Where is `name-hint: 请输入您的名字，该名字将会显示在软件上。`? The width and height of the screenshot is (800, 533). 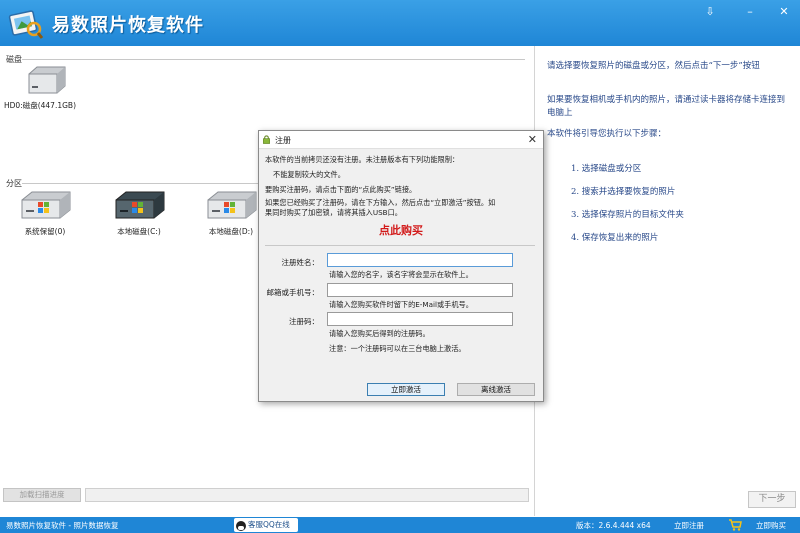 name-hint: 请输入您的名字，该名字将会显示在软件上。 is located at coordinates (401, 274).